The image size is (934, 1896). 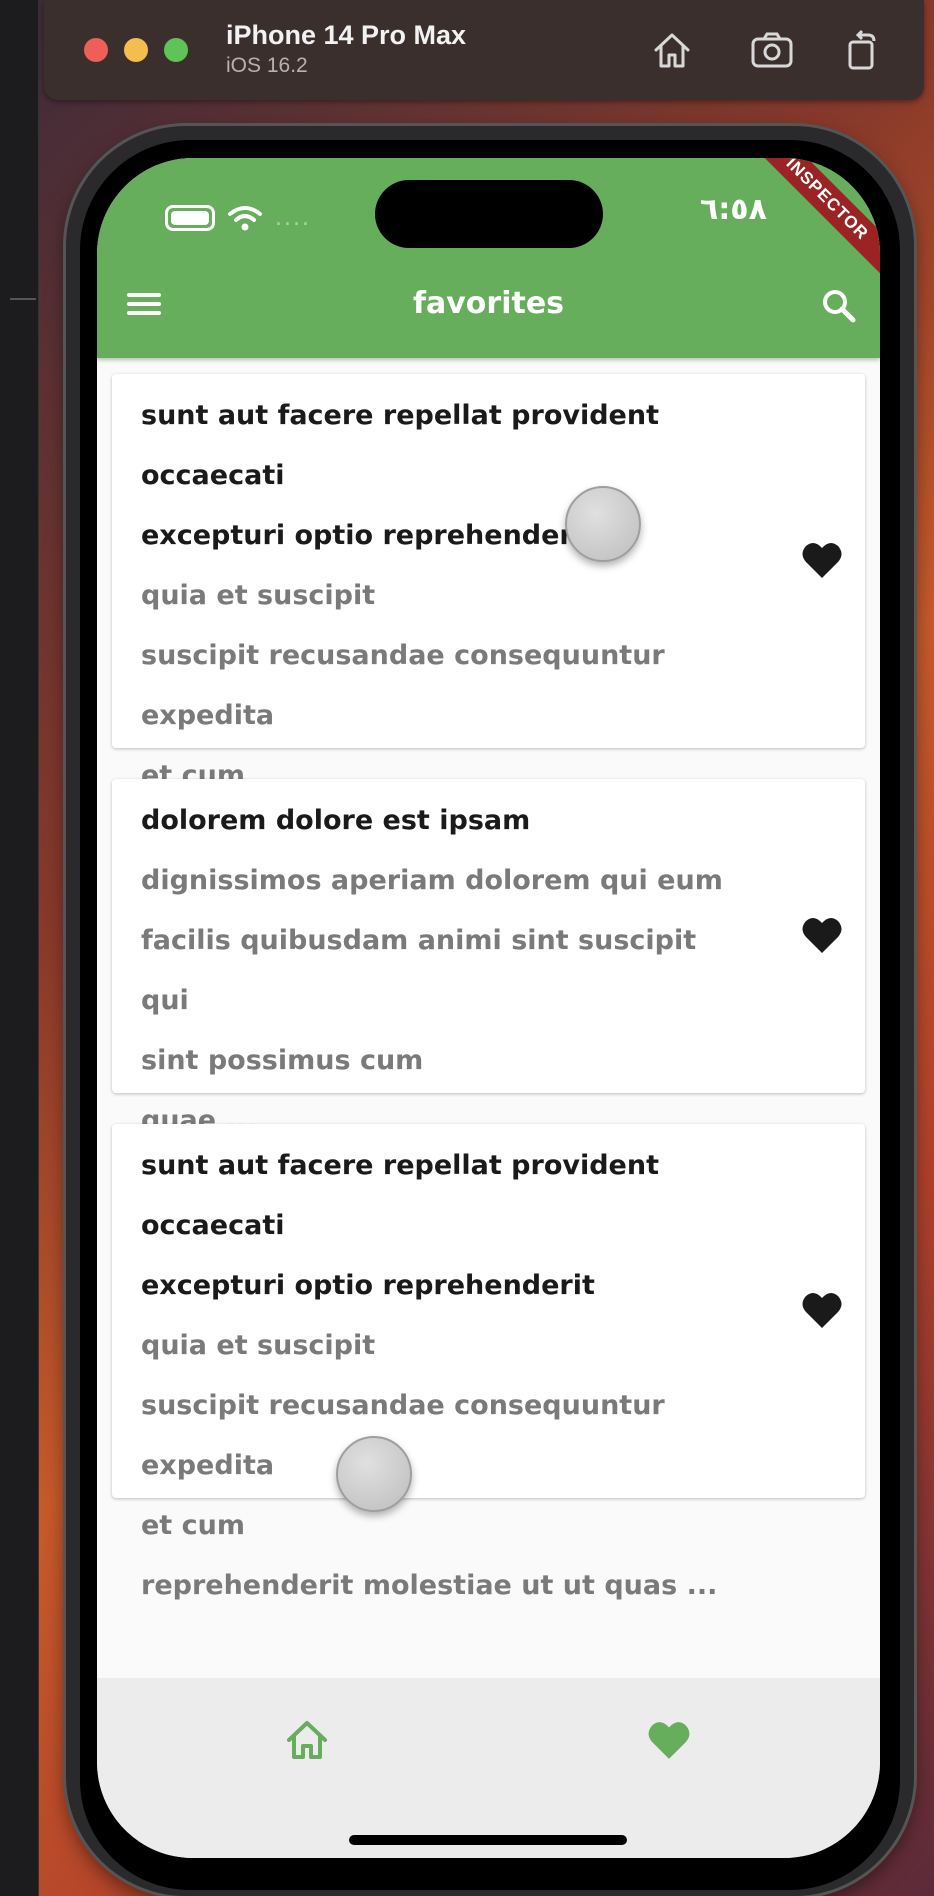 I want to click on post-title: dolorem dolore est ipsam, so click(x=336, y=820).